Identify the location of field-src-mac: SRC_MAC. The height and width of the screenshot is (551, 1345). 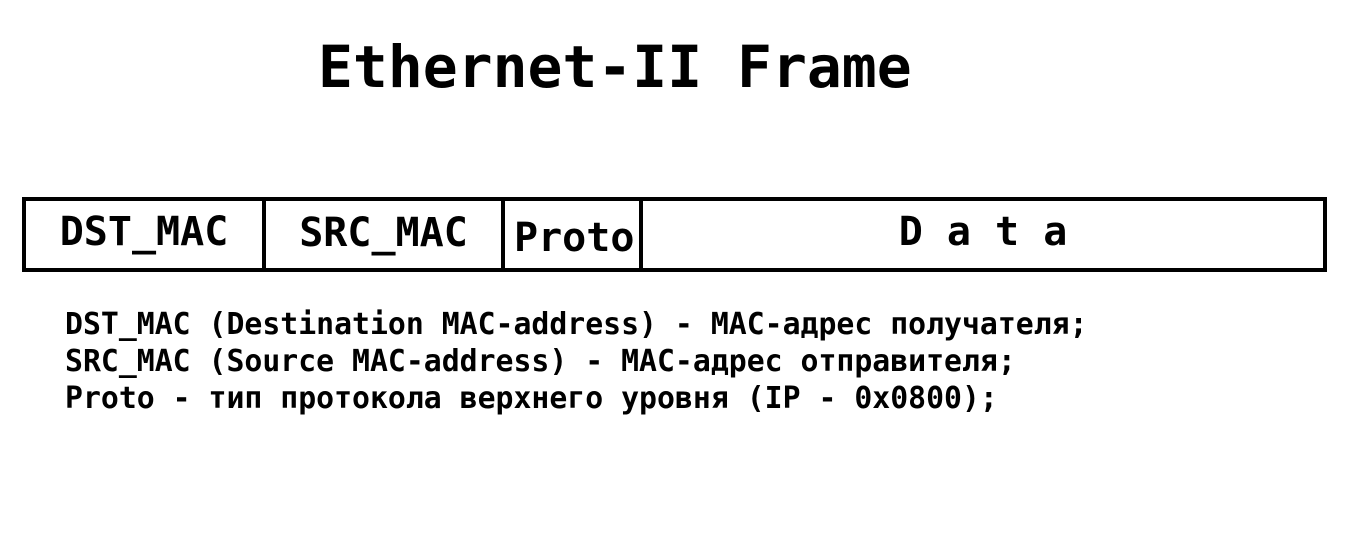
(381, 234).